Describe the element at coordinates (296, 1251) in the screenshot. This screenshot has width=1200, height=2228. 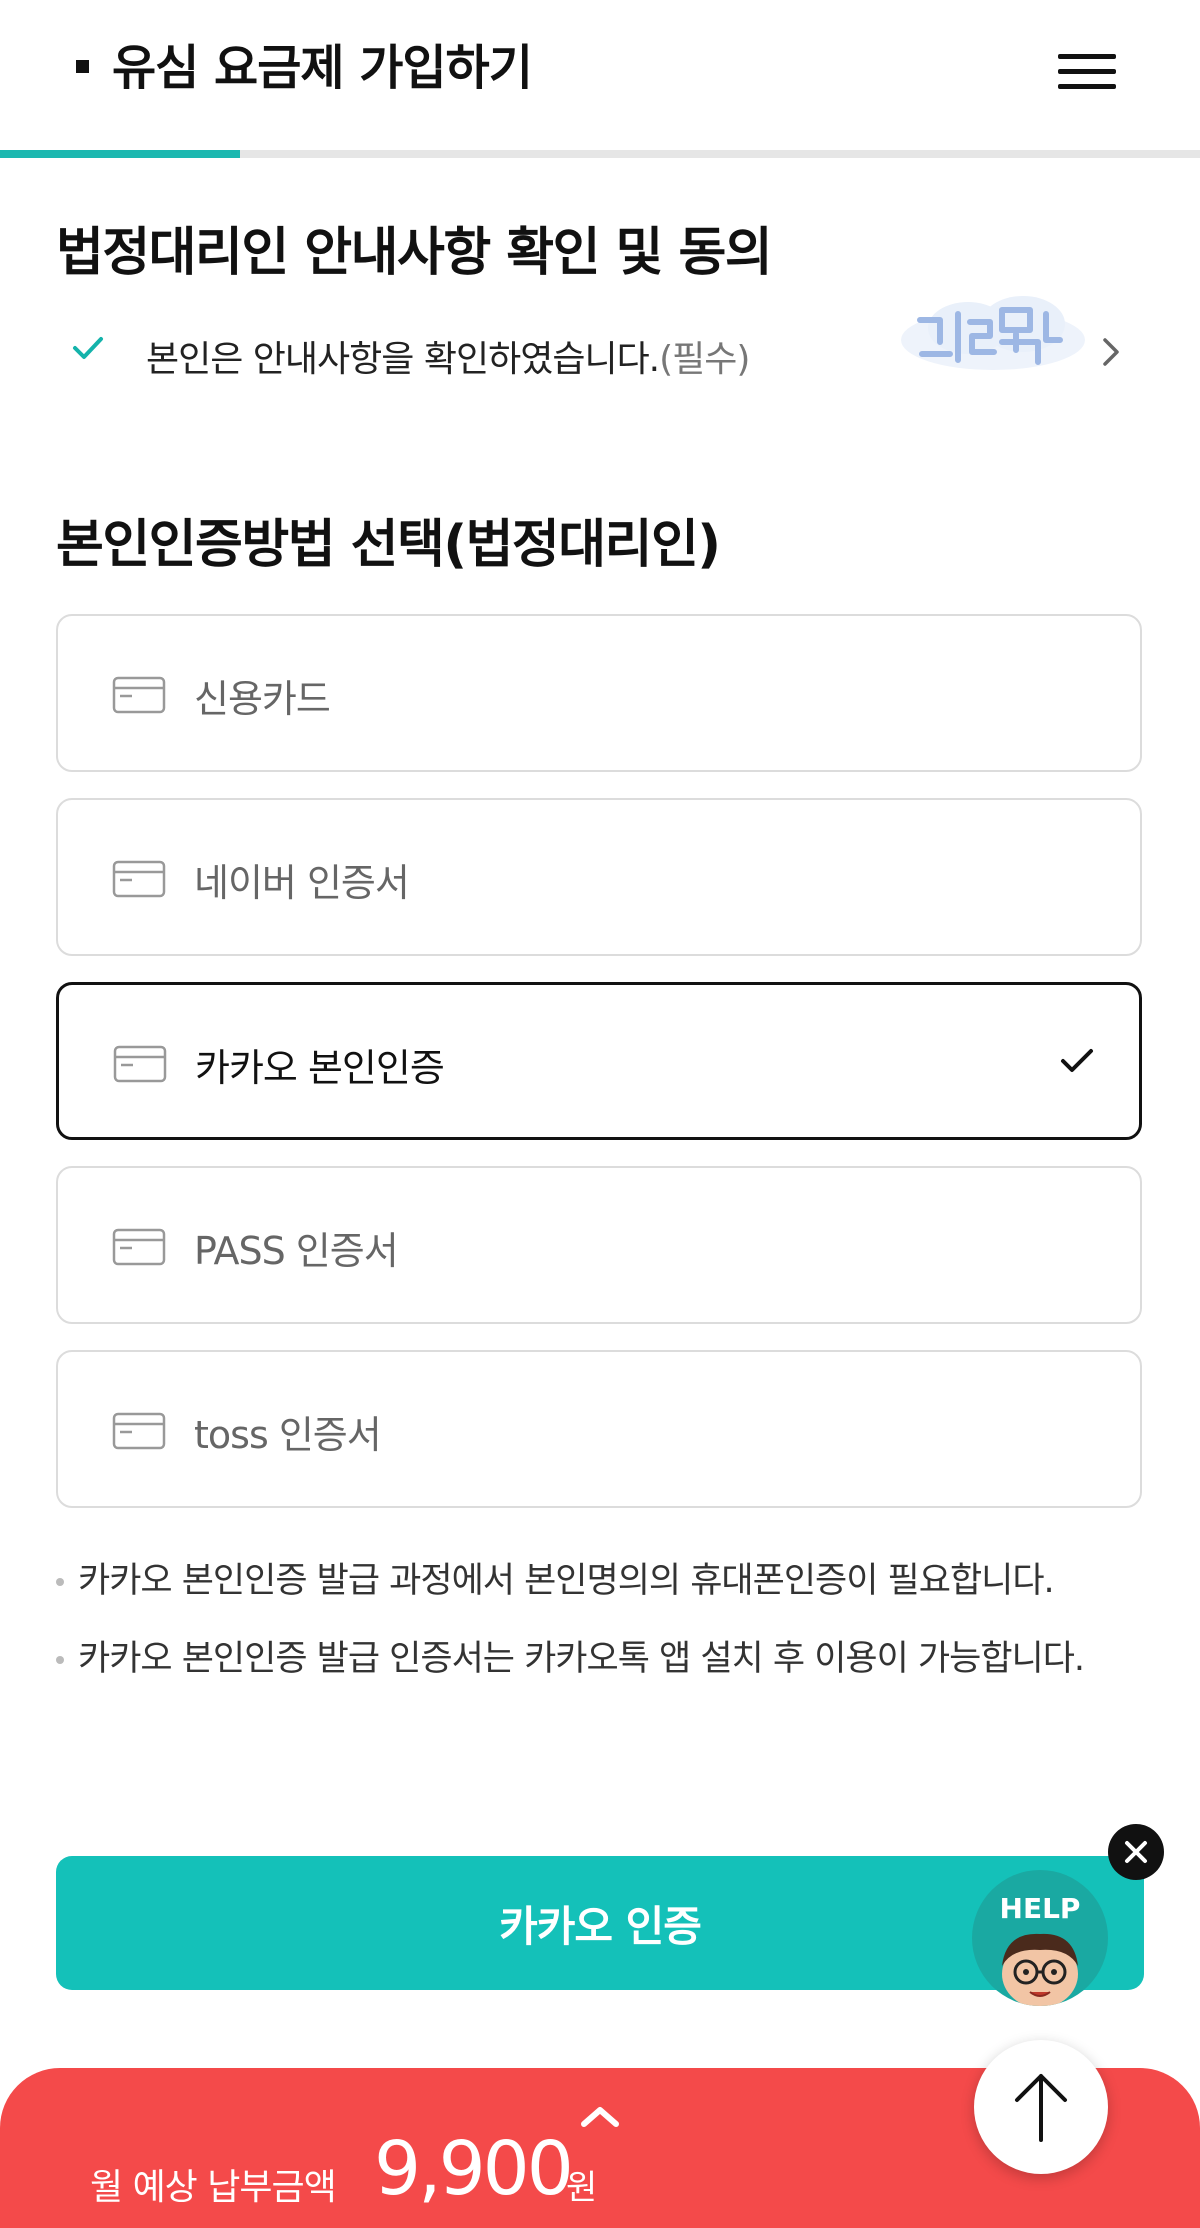
I see `auth-option-label: PASS 인증서` at that location.